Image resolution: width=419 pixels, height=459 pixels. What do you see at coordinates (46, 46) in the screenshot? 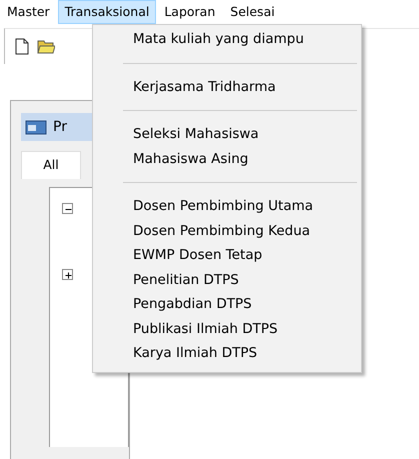
I see `folder-icon` at bounding box center [46, 46].